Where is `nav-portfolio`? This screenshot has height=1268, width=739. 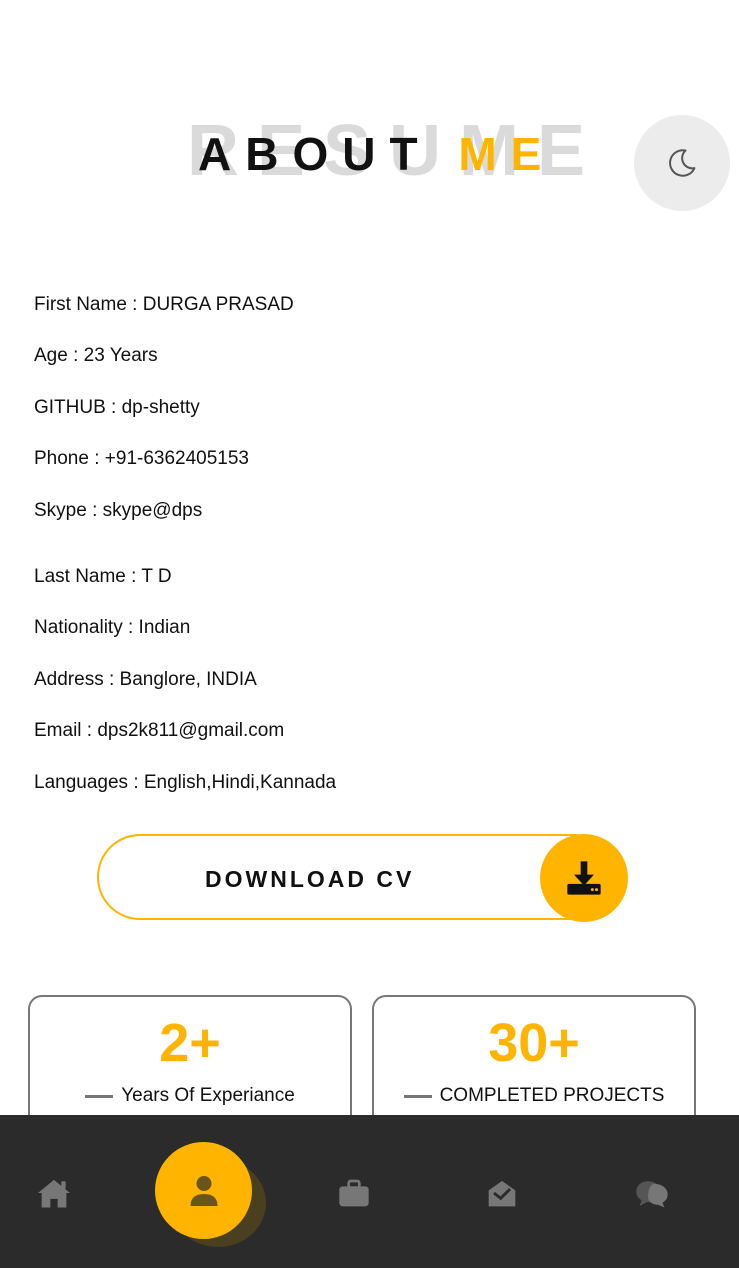
nav-portfolio is located at coordinates (354, 1193).